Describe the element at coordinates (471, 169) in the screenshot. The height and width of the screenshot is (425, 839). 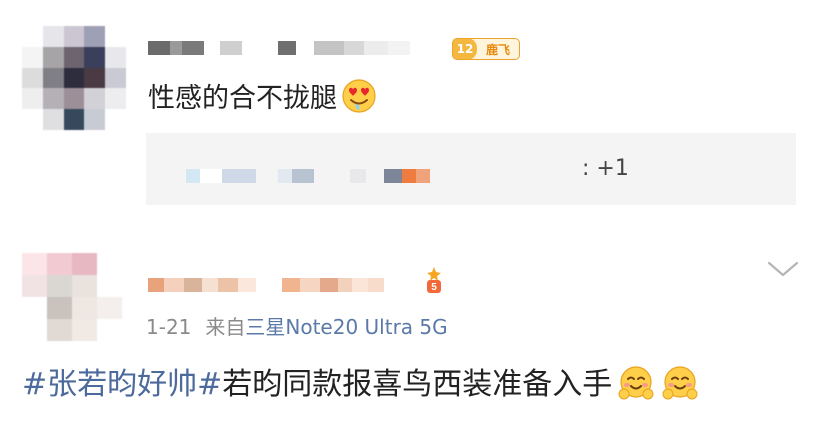
I see `reply-preview: : +1` at that location.